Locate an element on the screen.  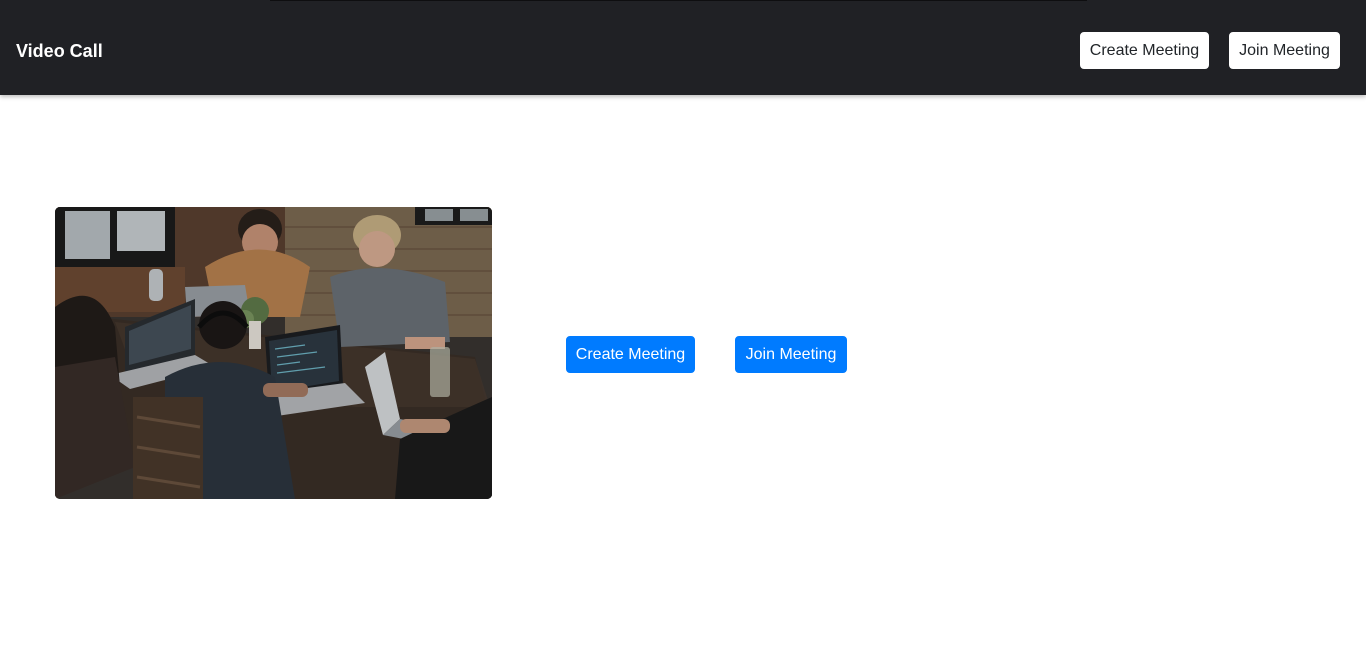
nav-join-meeting-button: Join Meeting is located at coordinates (1284, 50).